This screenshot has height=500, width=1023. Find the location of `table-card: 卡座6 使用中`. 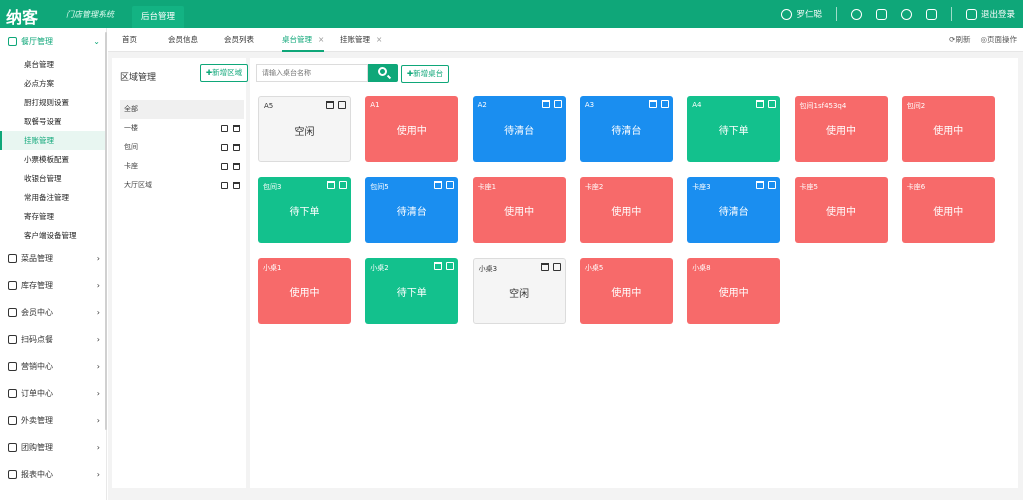

table-card: 卡座6 使用中 is located at coordinates (948, 210).